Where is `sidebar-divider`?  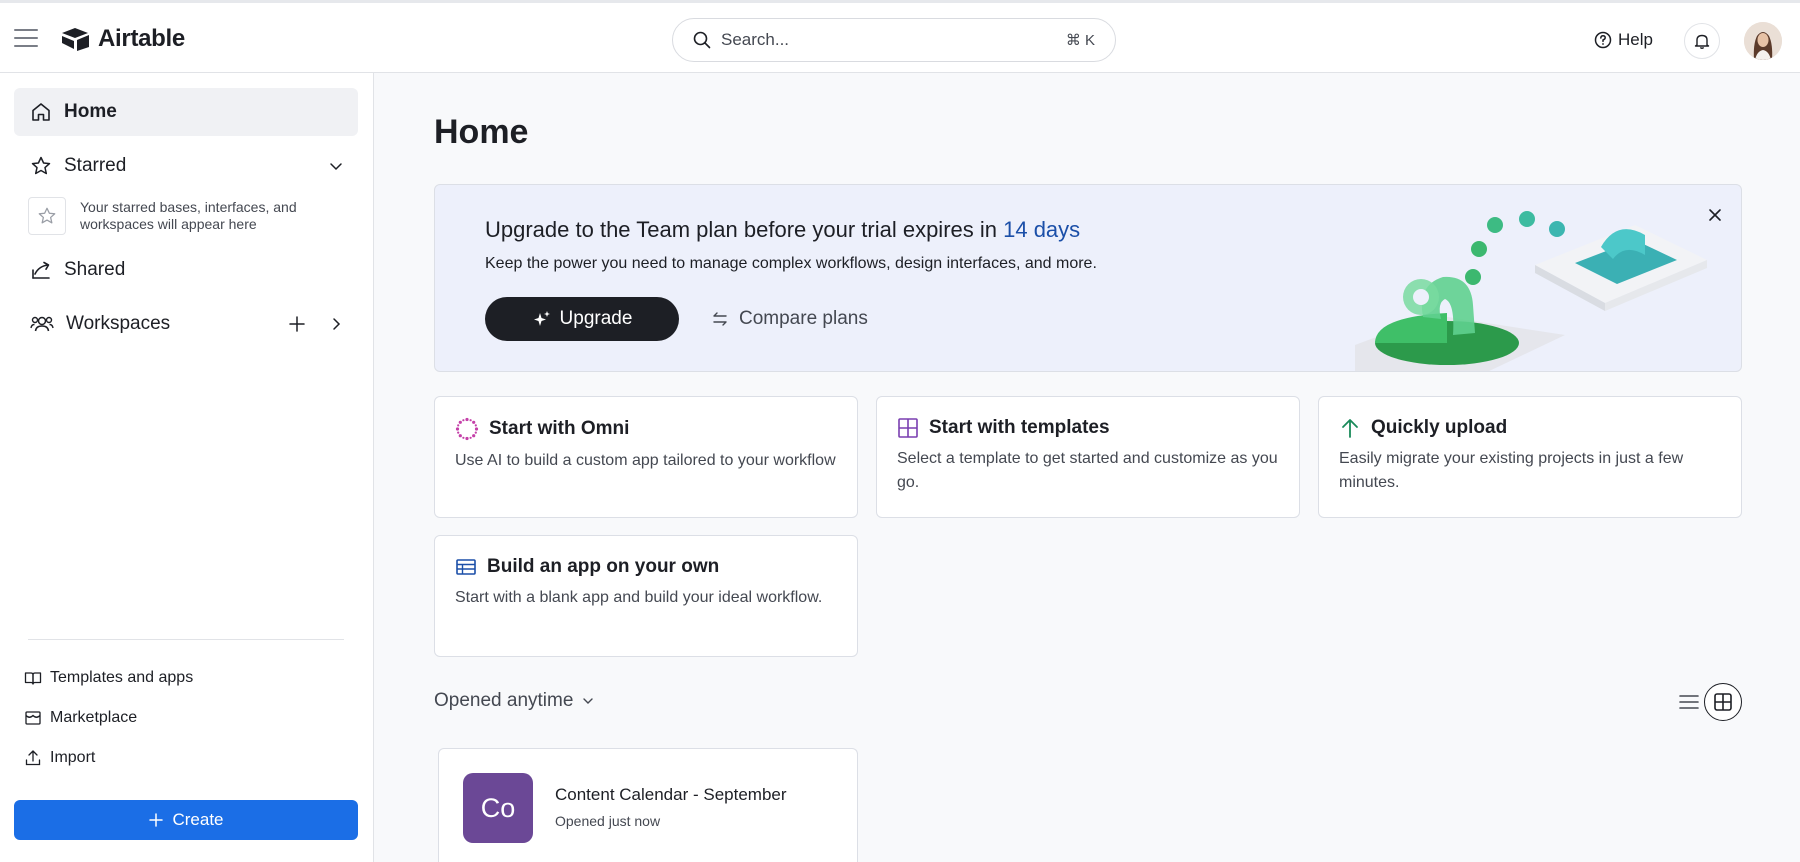
sidebar-divider is located at coordinates (186, 639).